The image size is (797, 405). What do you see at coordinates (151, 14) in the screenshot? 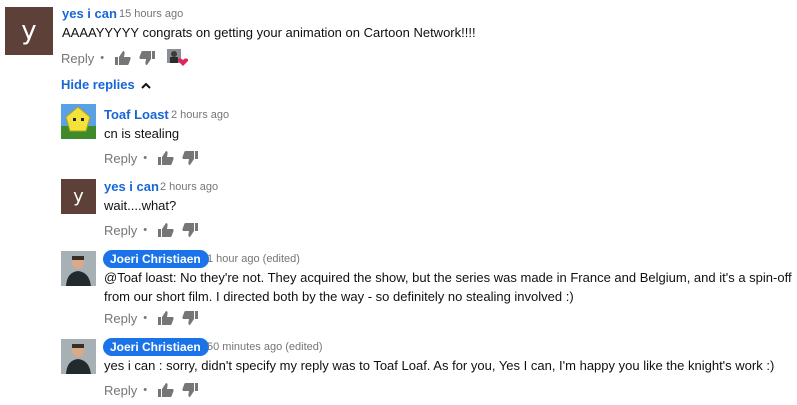
I see `comment-time: 15 hours ago` at bounding box center [151, 14].